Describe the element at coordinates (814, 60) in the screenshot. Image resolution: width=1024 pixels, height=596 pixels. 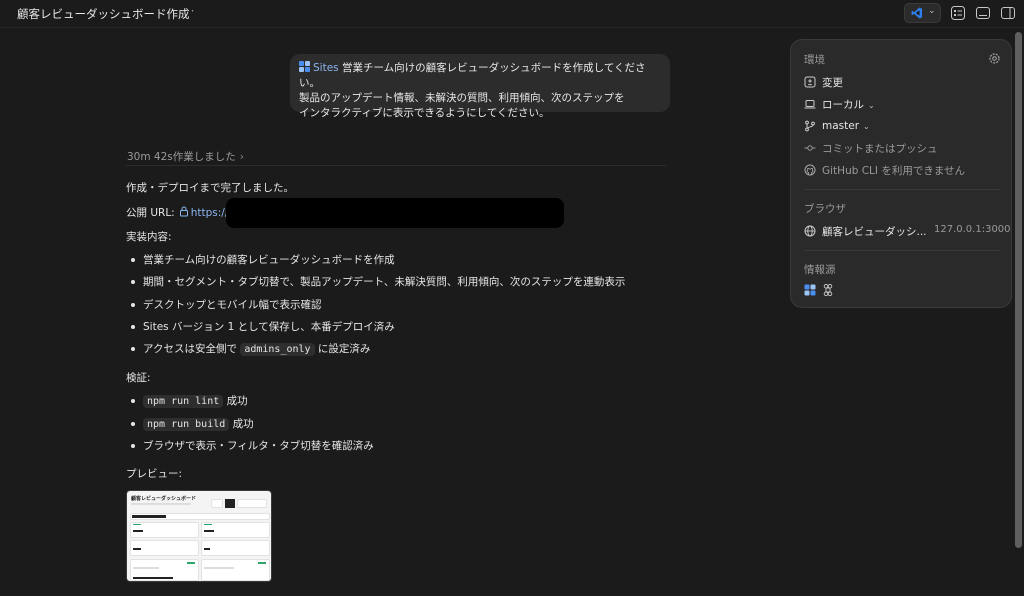
I see `environment-heading: 環境` at that location.